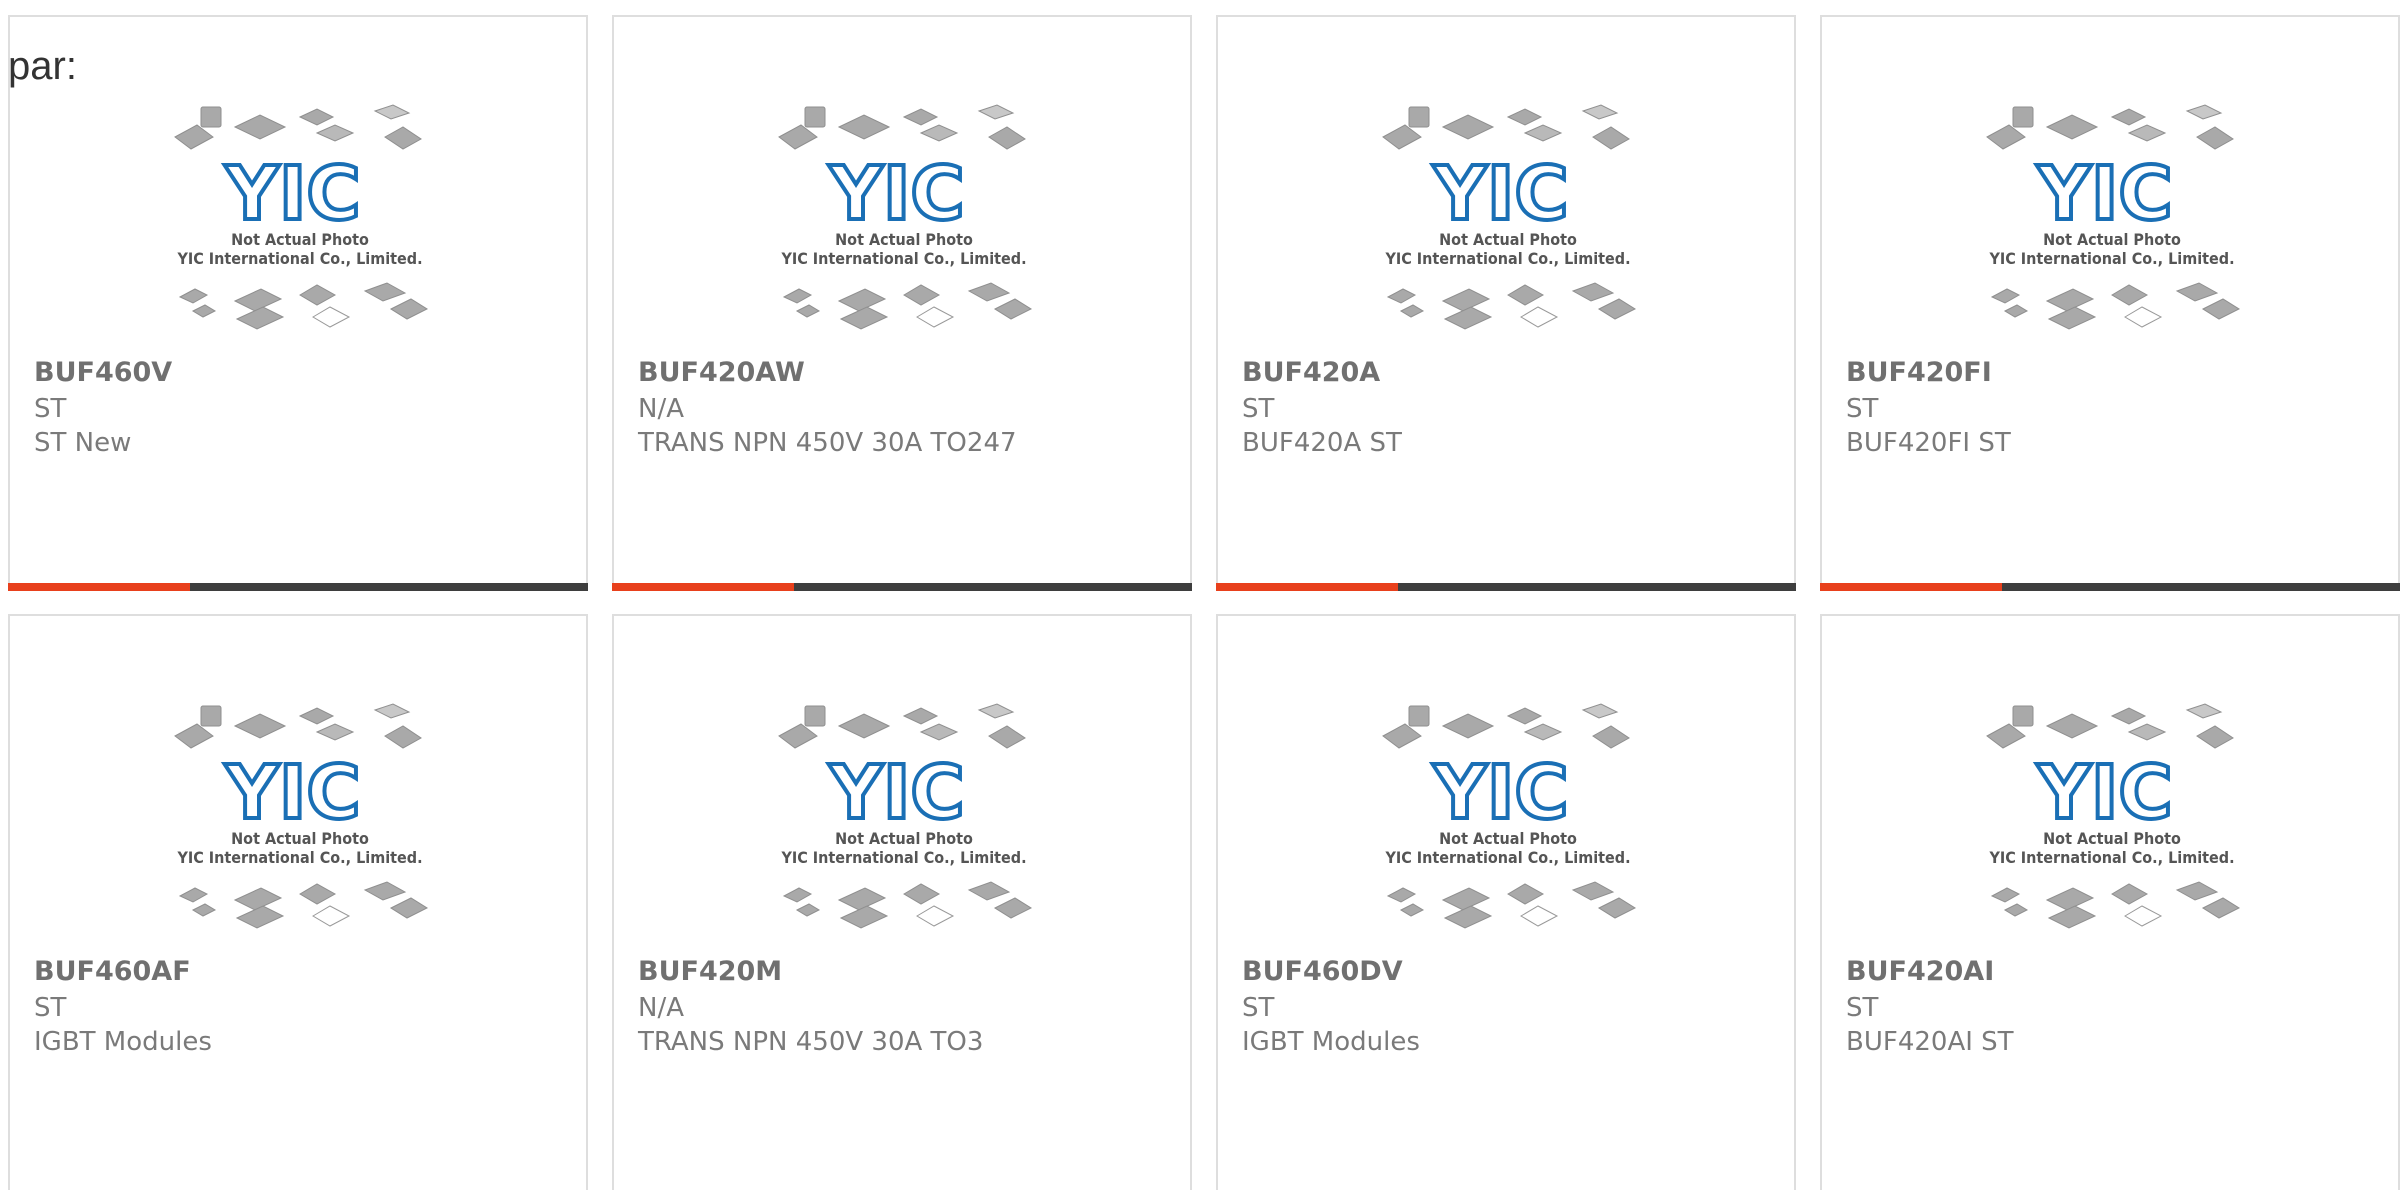  I want to click on part-number: BUF420AI, so click(1920, 971).